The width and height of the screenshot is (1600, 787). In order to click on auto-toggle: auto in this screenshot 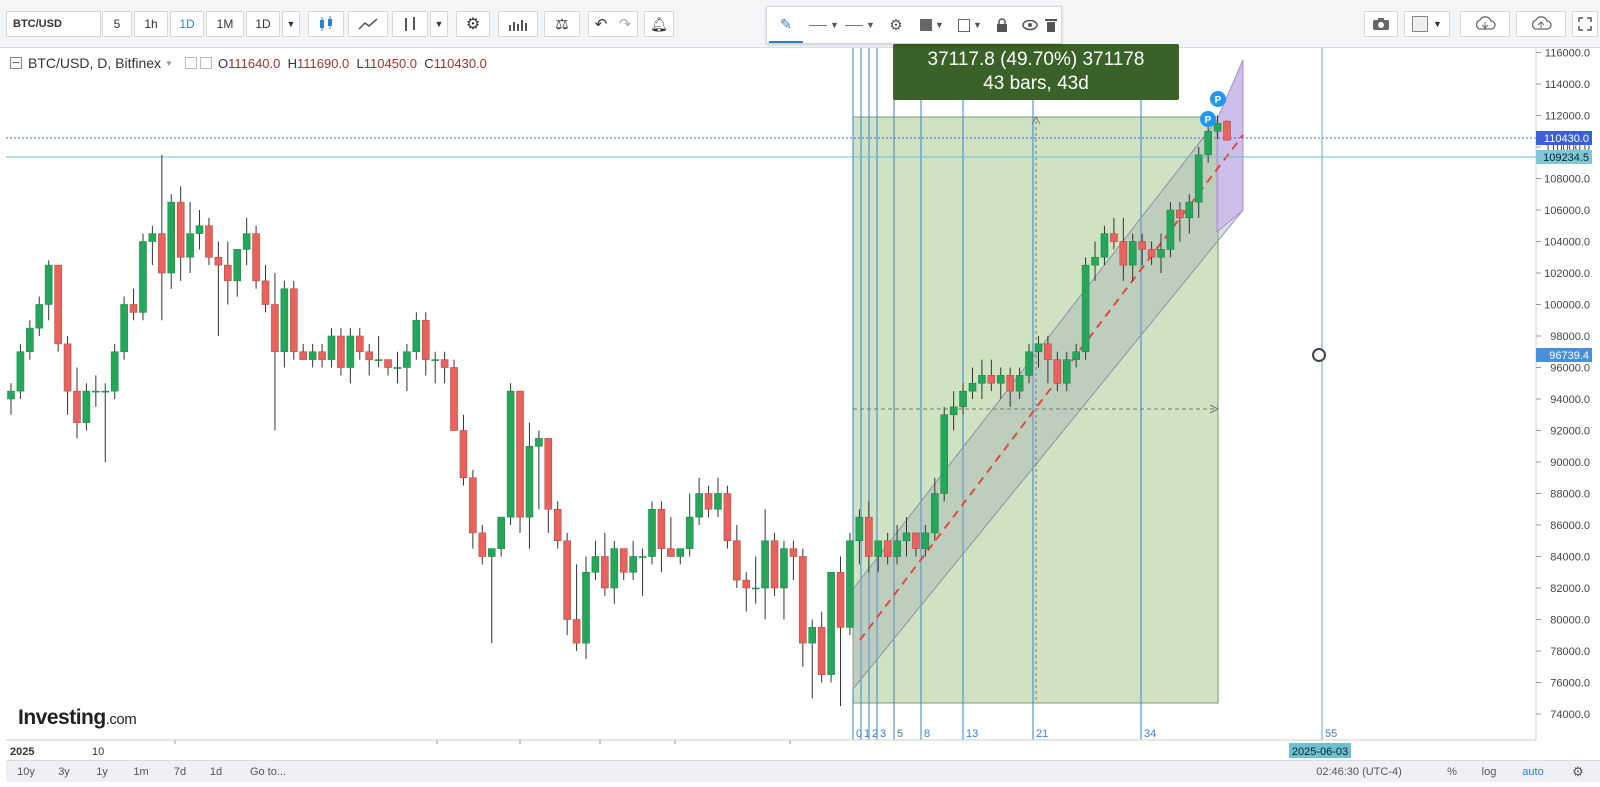, I will do `click(1533, 772)`.